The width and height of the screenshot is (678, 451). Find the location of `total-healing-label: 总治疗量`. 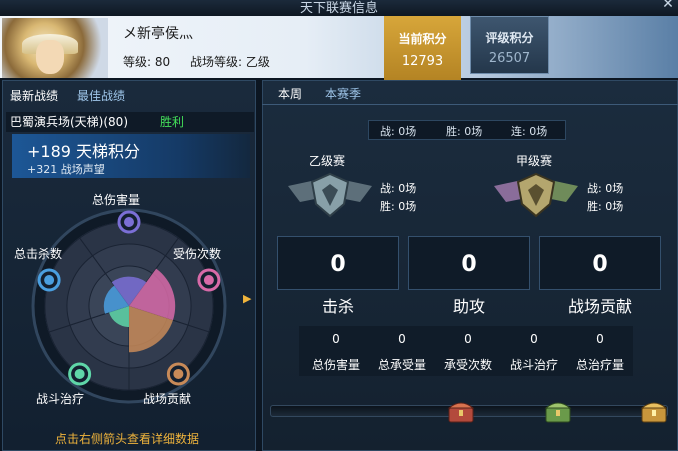

total-healing-label: 总治疗量 is located at coordinates (599, 365).